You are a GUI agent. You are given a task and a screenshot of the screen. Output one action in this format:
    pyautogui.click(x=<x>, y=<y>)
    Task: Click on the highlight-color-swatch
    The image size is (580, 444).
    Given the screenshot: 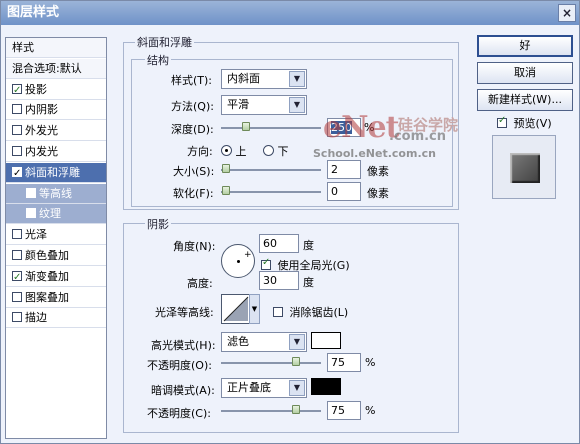 What is the action you would take?
    pyautogui.click(x=326, y=340)
    